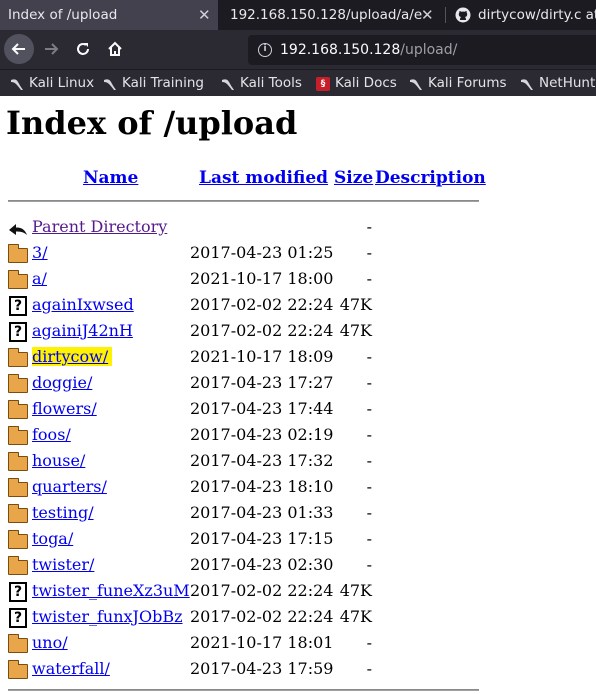 The height and width of the screenshot is (694, 596). What do you see at coordinates (72, 356) in the screenshot?
I see `folder-link: dirtycow/` at bounding box center [72, 356].